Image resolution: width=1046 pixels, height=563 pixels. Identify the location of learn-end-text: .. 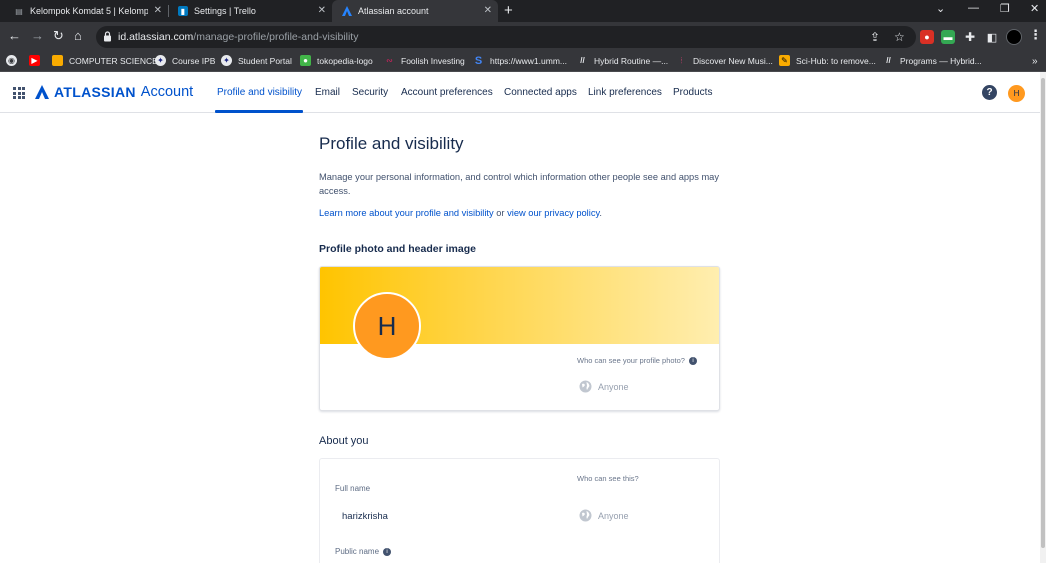
(601, 213).